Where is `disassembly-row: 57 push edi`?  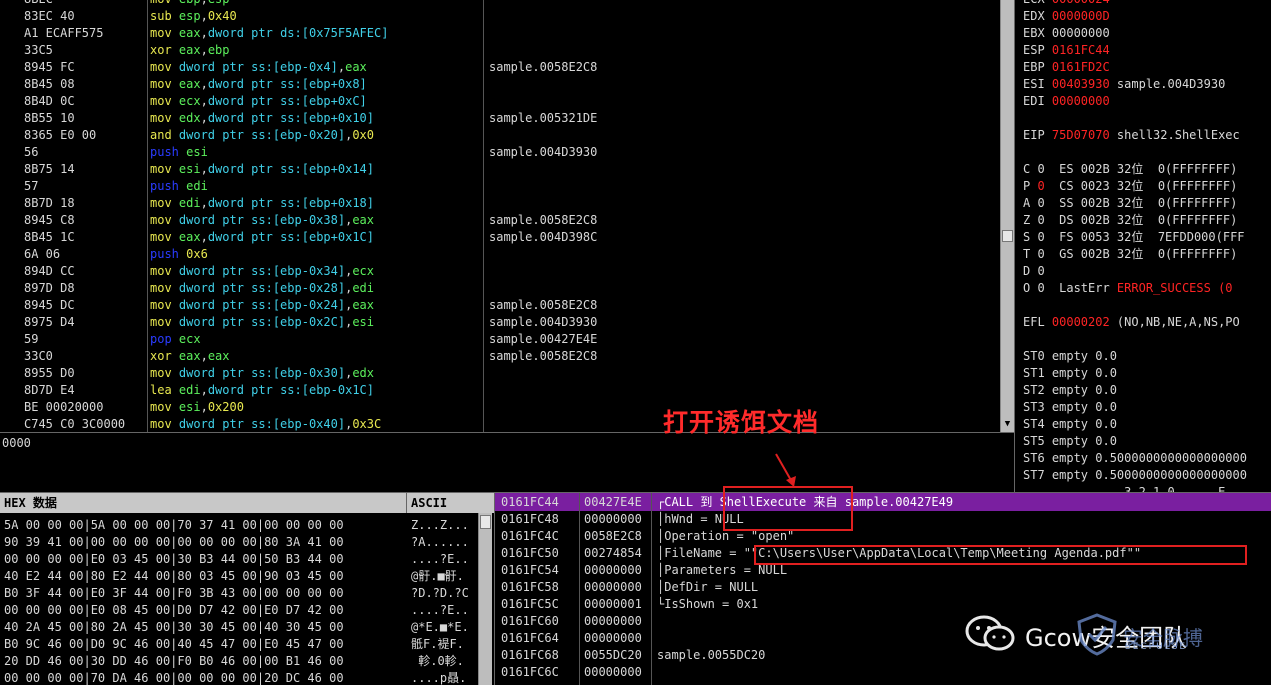 disassembly-row: 57 push edi is located at coordinates (500, 186).